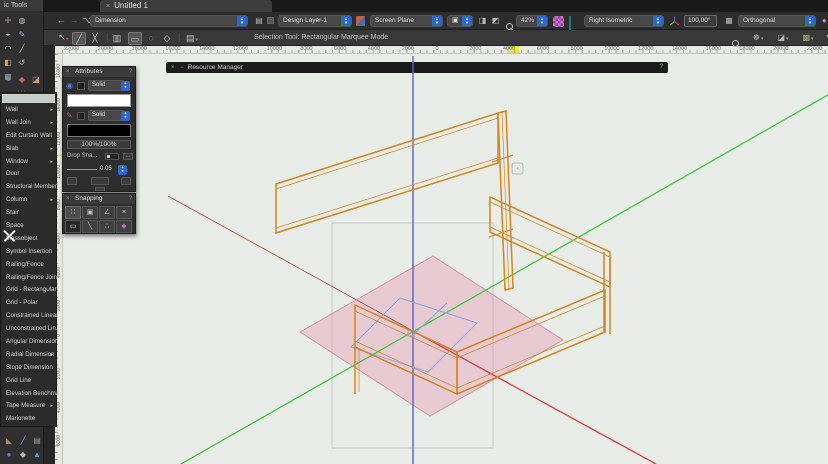  What do you see at coordinates (108, 6) in the screenshot?
I see `tab-close-icon: ×` at bounding box center [108, 6].